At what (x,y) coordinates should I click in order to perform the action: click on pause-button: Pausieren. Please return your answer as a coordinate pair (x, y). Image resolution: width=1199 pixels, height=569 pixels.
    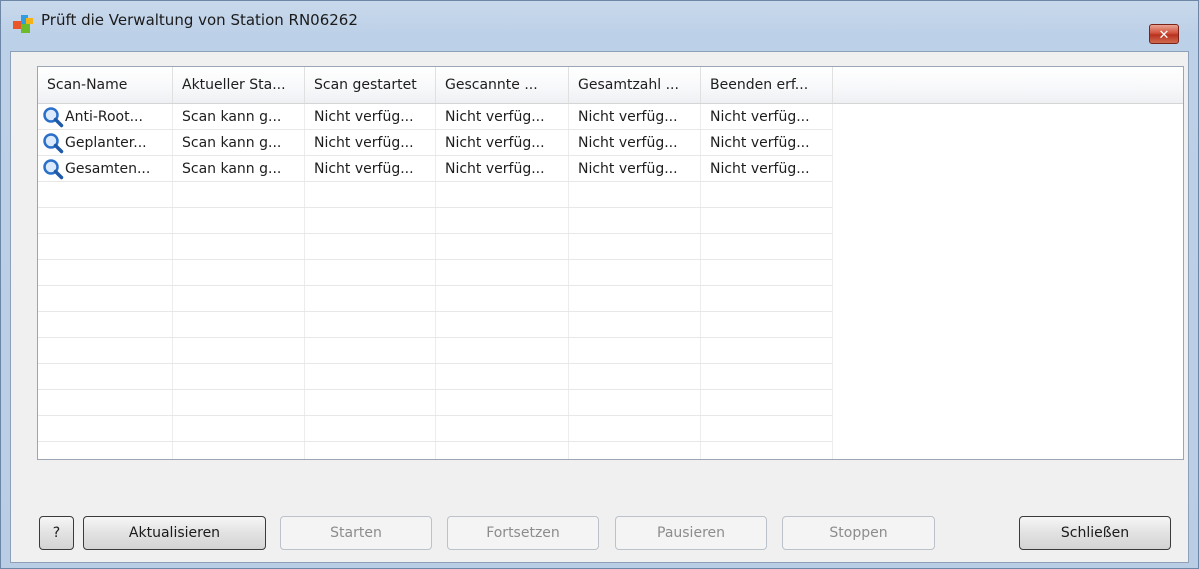
    Looking at the image, I should click on (691, 533).